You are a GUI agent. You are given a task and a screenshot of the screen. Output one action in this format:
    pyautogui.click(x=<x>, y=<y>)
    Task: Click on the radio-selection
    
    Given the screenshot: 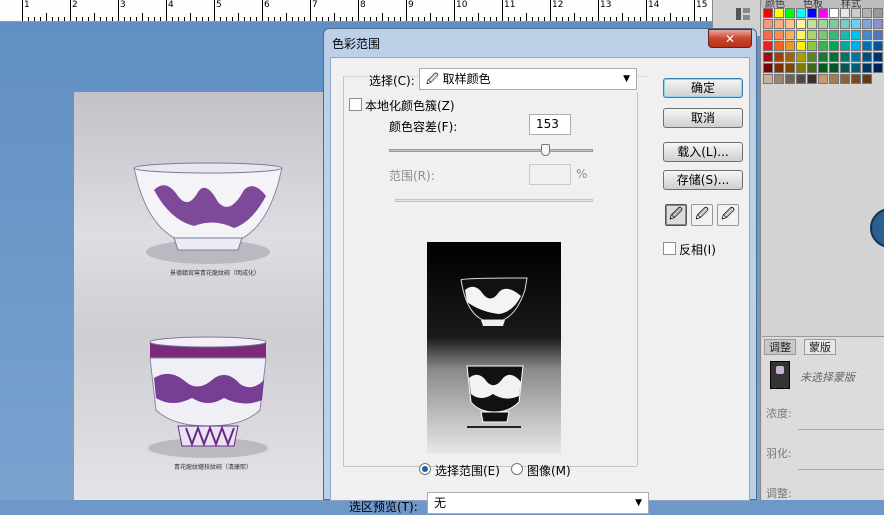 What is the action you would take?
    pyautogui.click(x=425, y=469)
    